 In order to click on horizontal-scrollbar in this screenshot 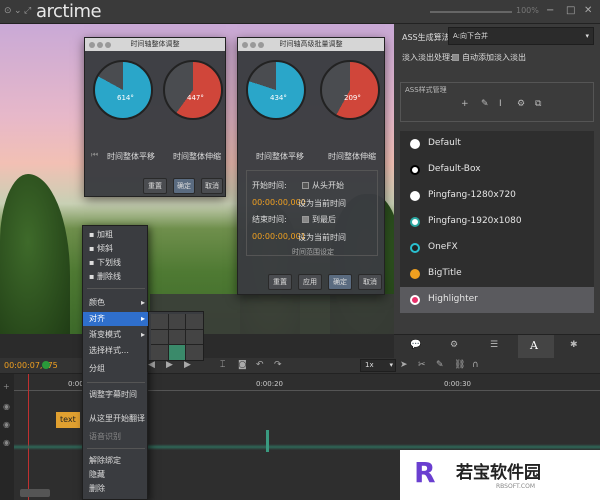, I will do `click(35, 493)`.